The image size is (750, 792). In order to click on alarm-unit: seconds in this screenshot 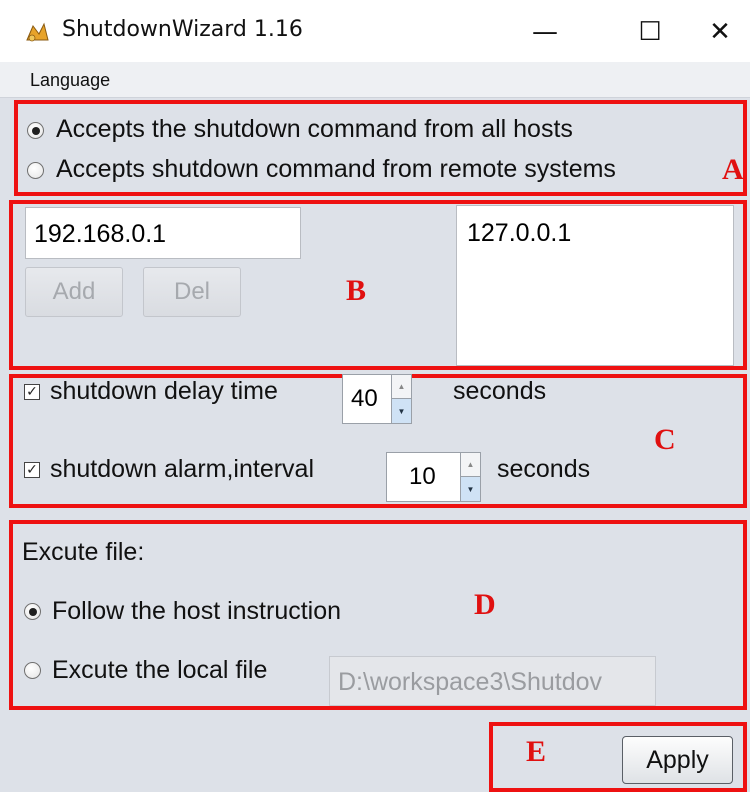, I will do `click(544, 469)`.